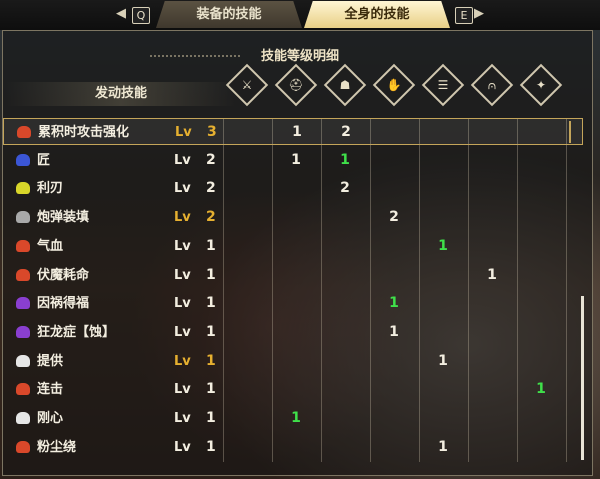  What do you see at coordinates (121, 94) in the screenshot?
I see `active-skills-header: 发动技能` at bounding box center [121, 94].